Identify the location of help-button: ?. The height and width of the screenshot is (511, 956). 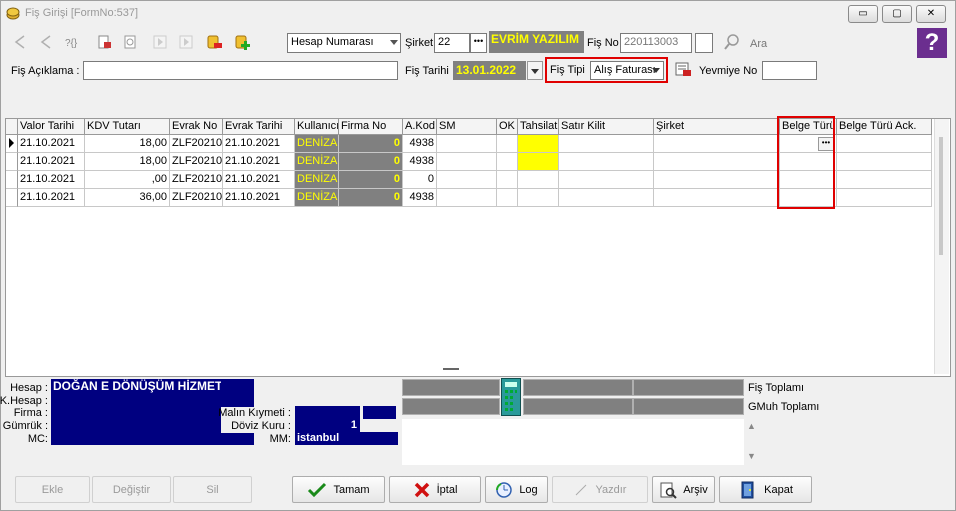
(932, 43).